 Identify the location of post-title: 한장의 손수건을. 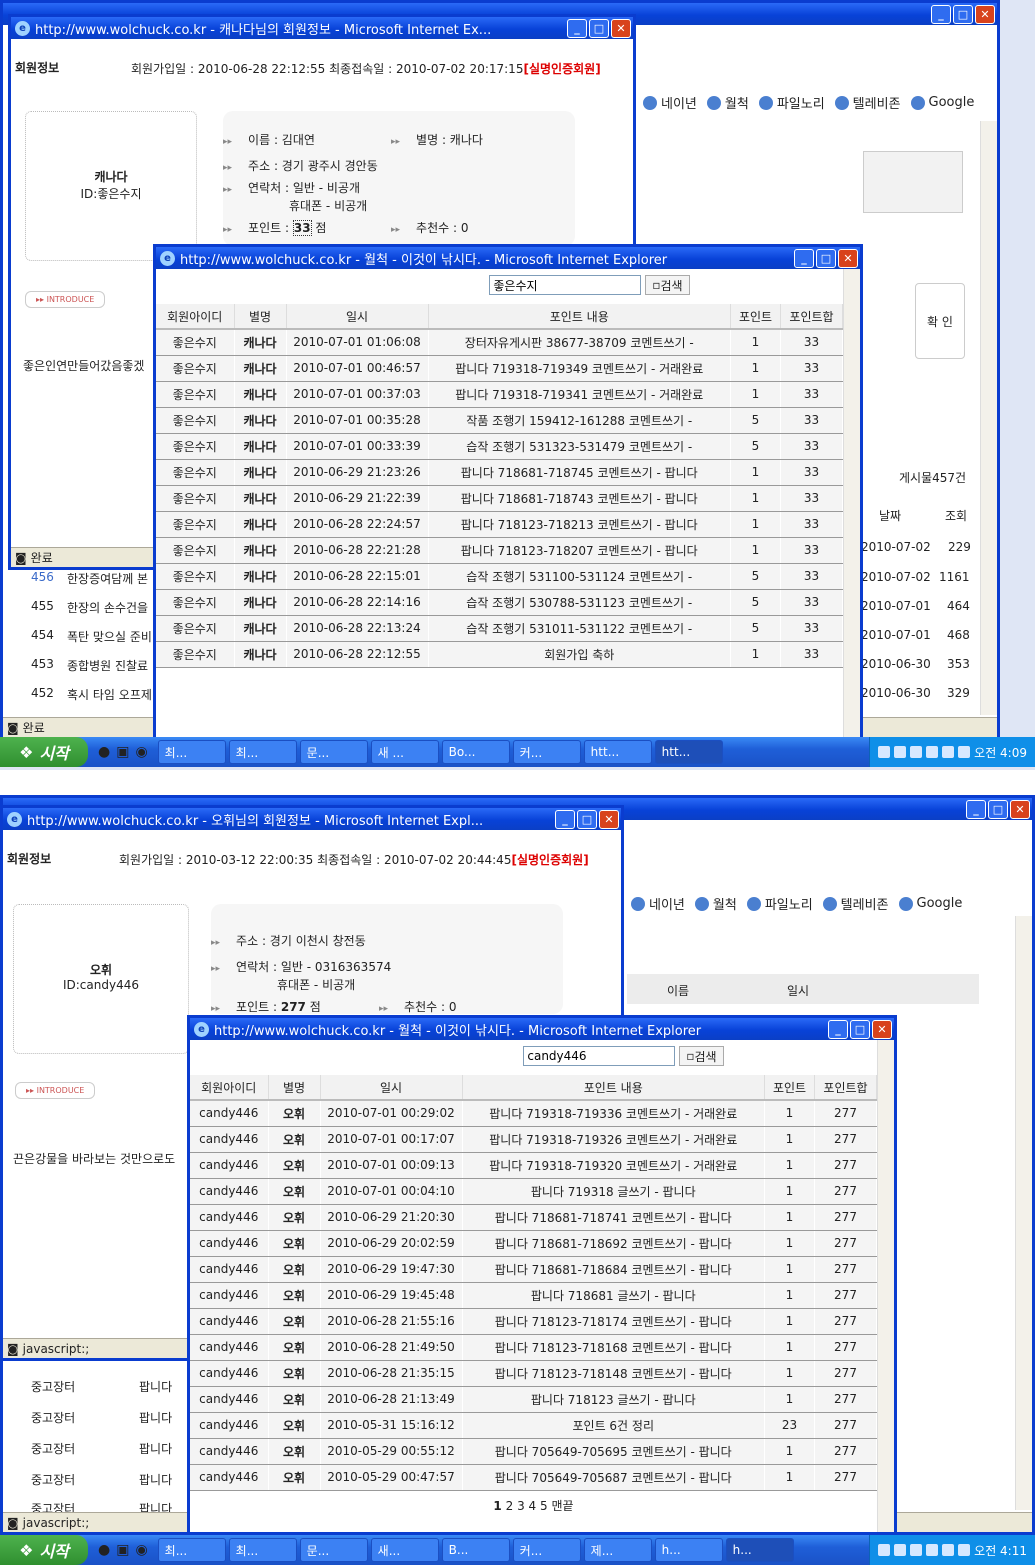
(107, 607).